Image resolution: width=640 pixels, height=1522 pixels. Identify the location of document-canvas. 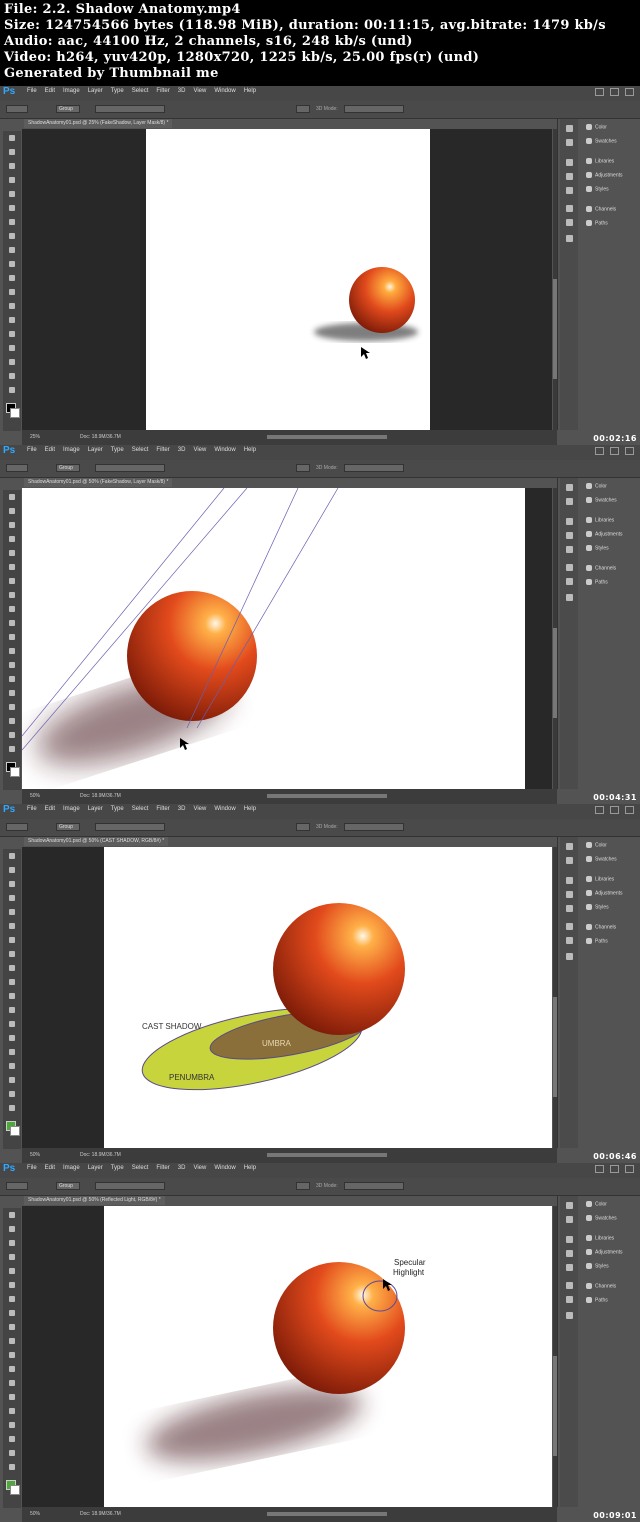
(288, 279).